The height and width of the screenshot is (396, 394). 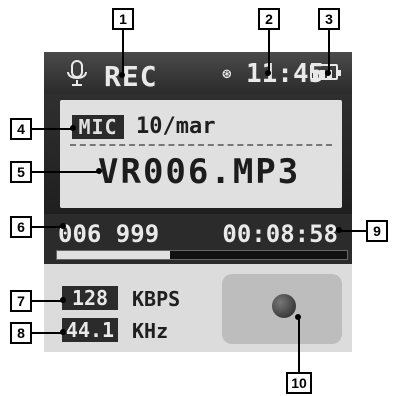 I want to click on top-status-bar: REC ⊛ 11:45, so click(x=198, y=73).